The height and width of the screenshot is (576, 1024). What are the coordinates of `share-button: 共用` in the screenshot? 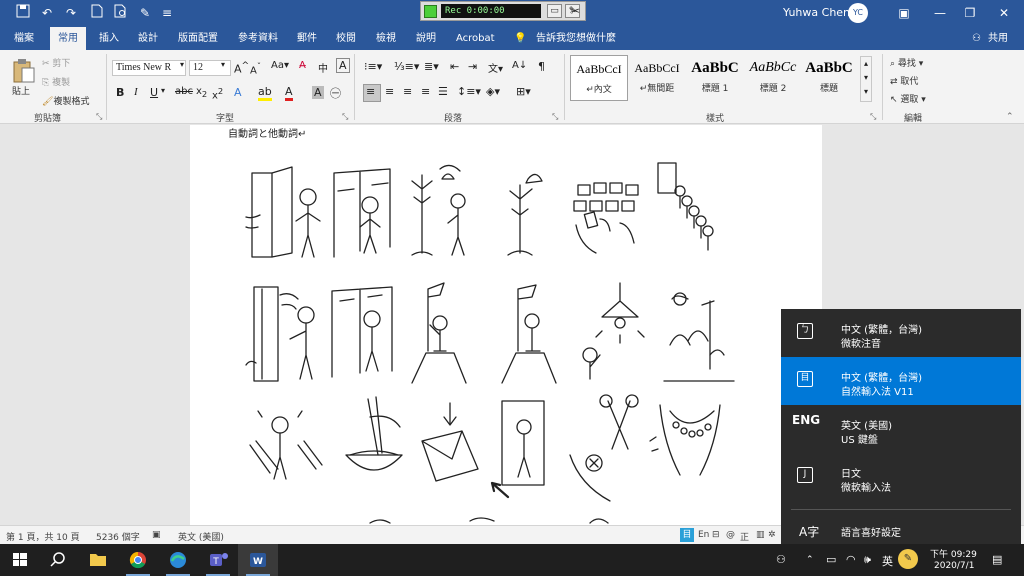 It's located at (998, 38).